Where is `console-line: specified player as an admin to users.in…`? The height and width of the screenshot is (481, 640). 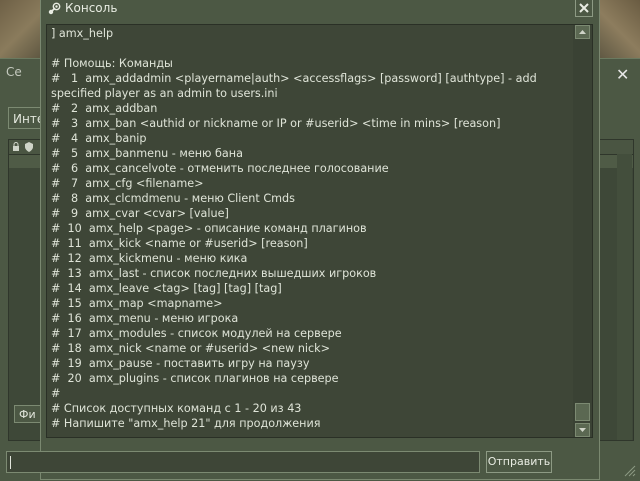
console-line: specified player as an admin to users.in… is located at coordinates (164, 93).